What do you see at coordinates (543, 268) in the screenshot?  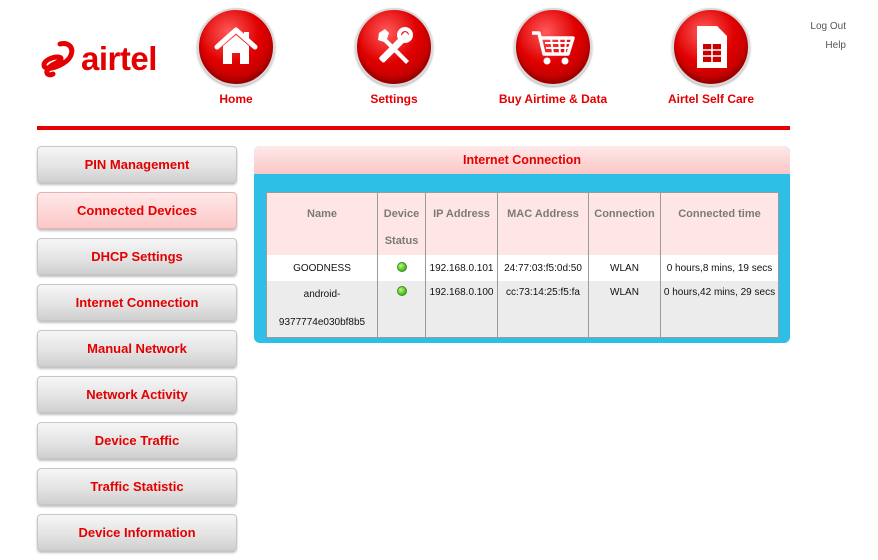 I see `device-mac: 24:77:03:f5:0d:50` at bounding box center [543, 268].